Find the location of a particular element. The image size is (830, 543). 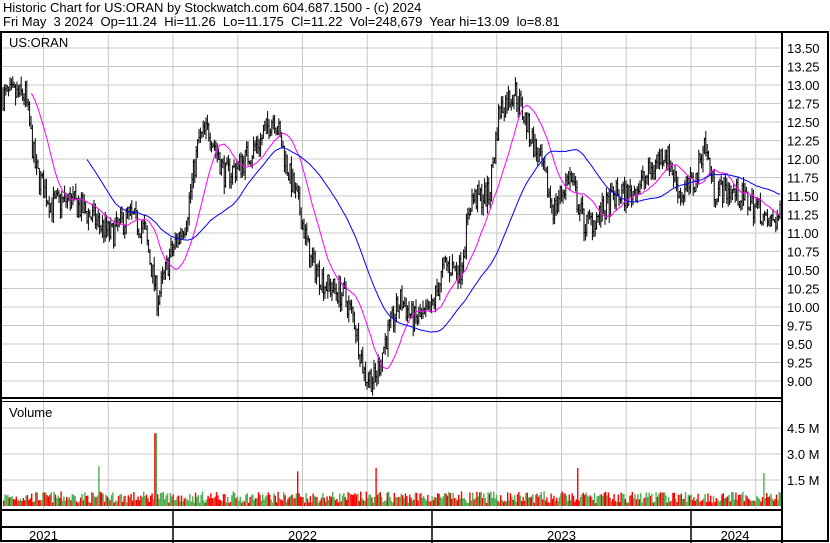

price-panel-title: US:ORAN is located at coordinates (38, 42).